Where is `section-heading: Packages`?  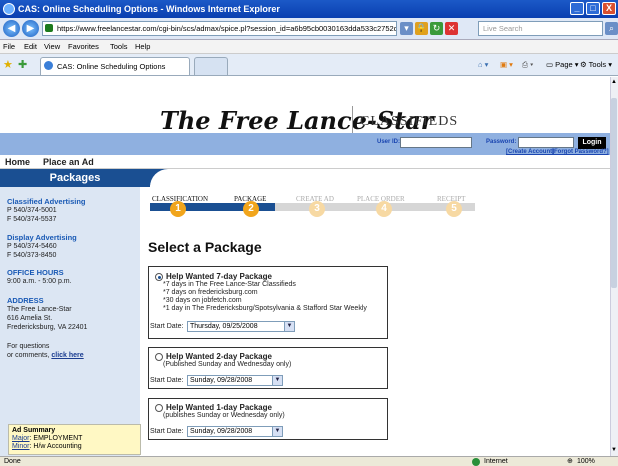
section-heading: Packages is located at coordinates (75, 178).